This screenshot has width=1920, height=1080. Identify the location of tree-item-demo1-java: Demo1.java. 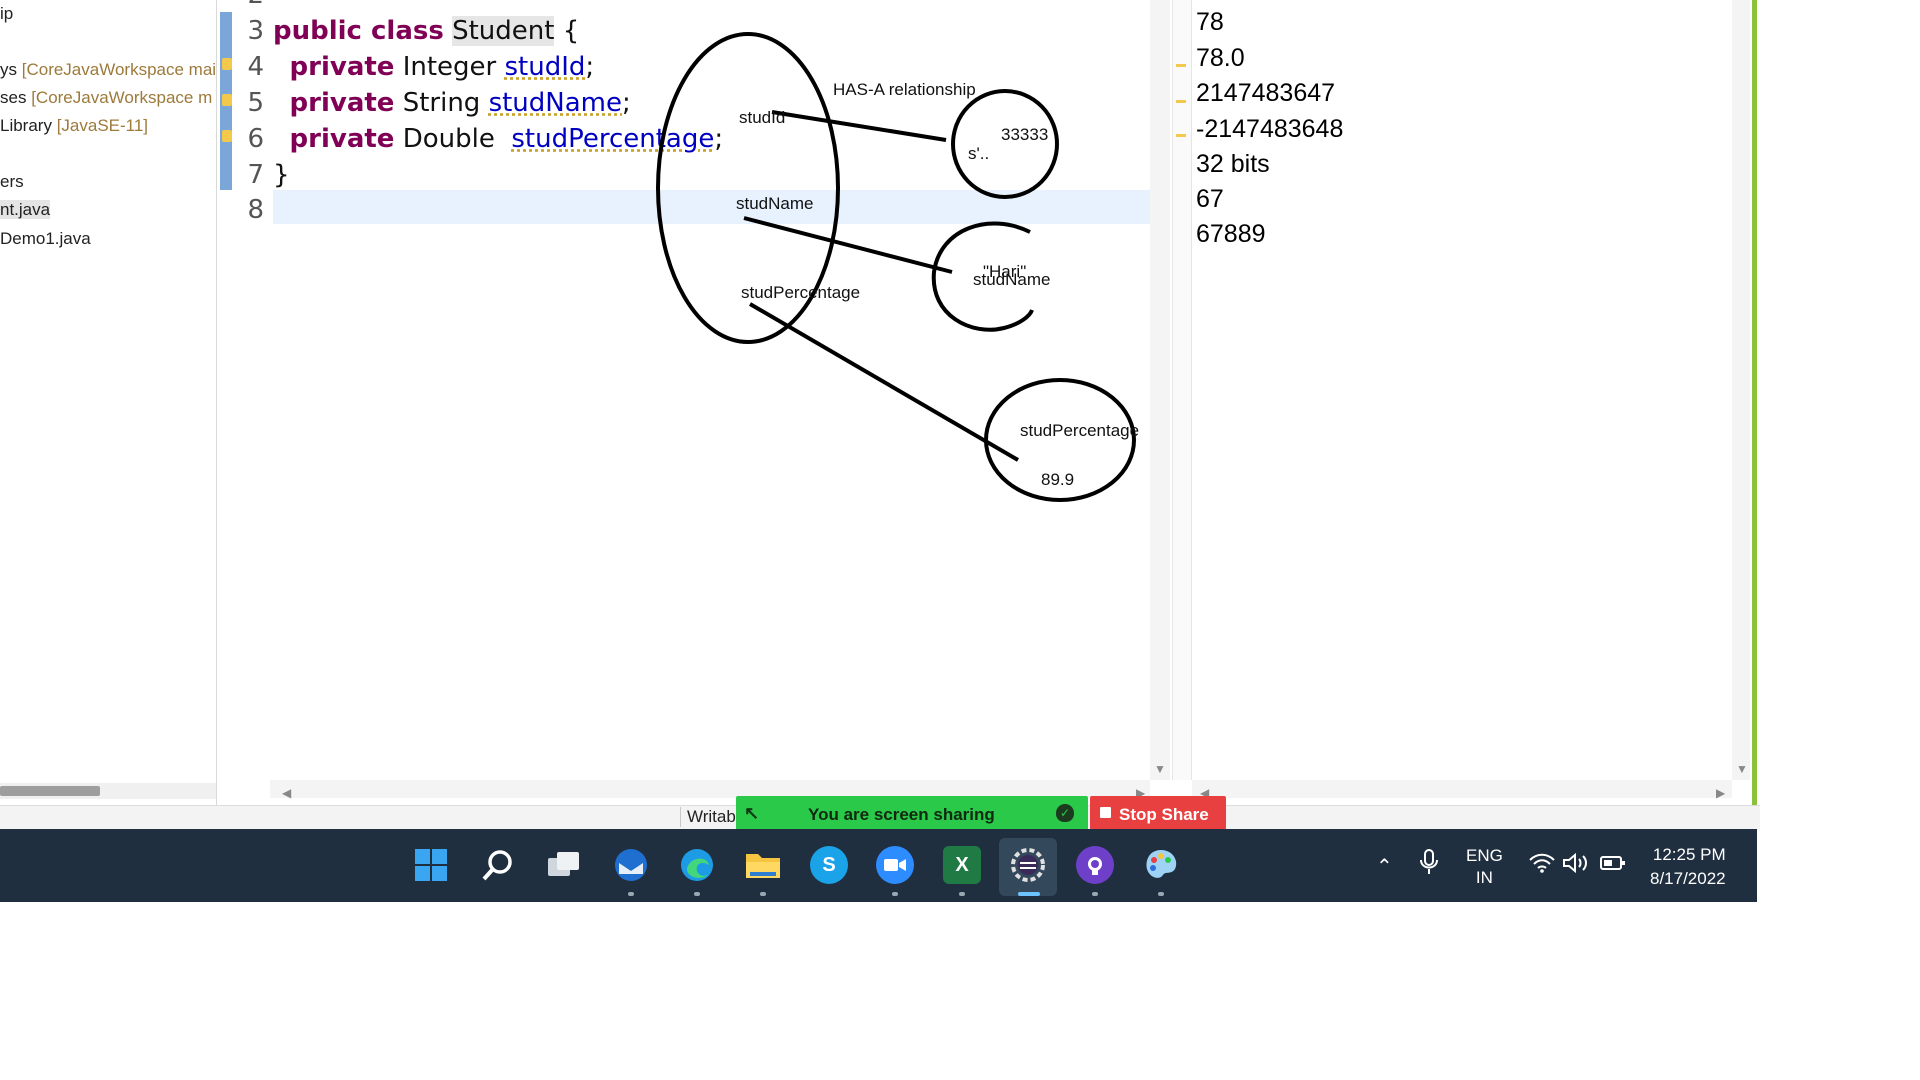
(45, 239).